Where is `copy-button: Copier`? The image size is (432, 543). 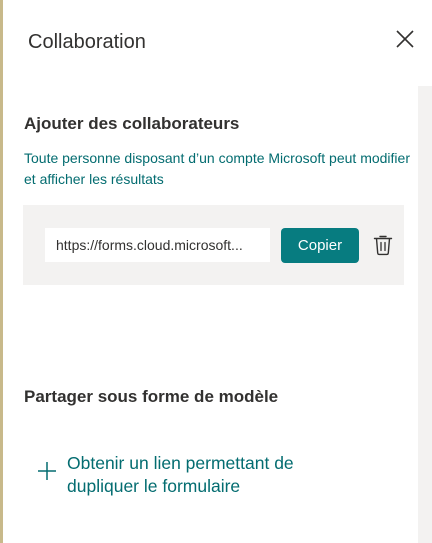 copy-button: Copier is located at coordinates (320, 245).